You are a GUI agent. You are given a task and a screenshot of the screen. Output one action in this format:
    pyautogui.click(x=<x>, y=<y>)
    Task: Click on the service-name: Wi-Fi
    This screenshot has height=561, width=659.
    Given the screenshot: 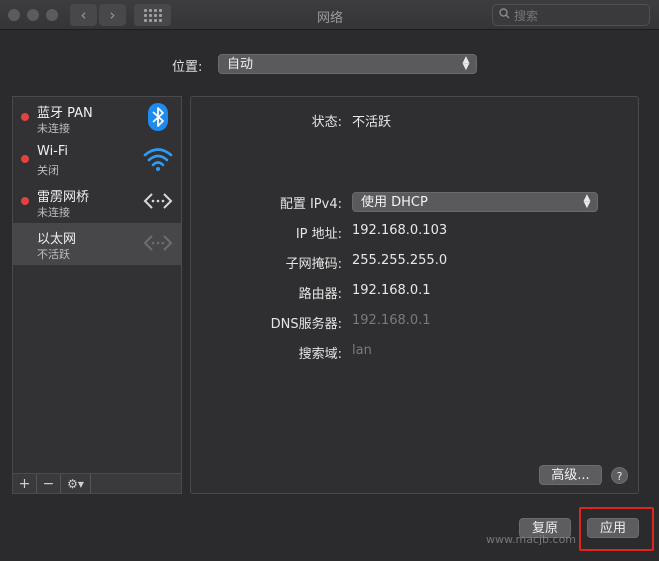 What is the action you would take?
    pyautogui.click(x=53, y=151)
    